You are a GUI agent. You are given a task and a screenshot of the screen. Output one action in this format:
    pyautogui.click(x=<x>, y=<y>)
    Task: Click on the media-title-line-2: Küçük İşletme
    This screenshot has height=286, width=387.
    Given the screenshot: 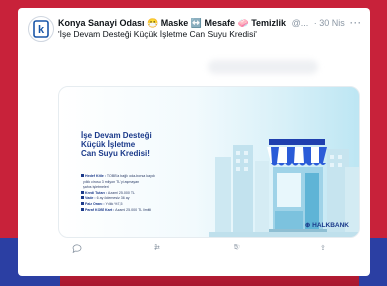 What is the action you would take?
    pyautogui.click(x=108, y=144)
    